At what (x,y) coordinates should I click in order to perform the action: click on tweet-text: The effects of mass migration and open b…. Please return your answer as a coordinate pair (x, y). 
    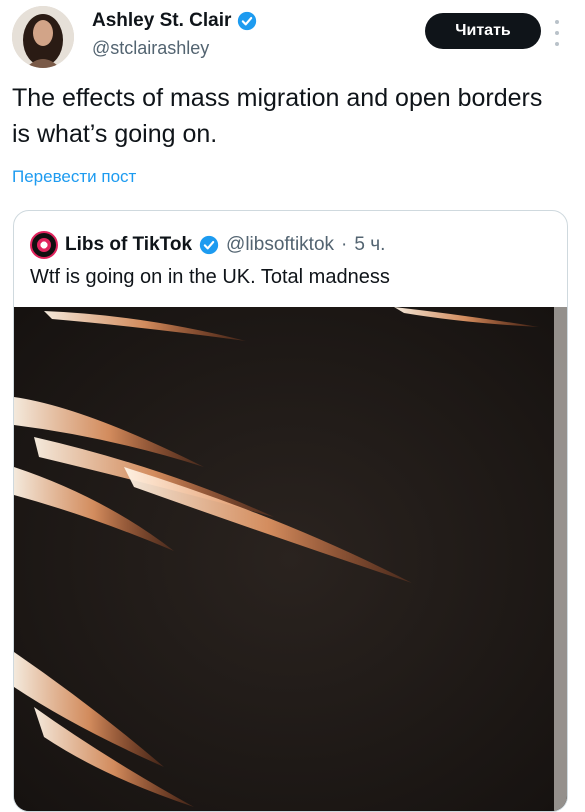
    Looking at the image, I should click on (277, 116).